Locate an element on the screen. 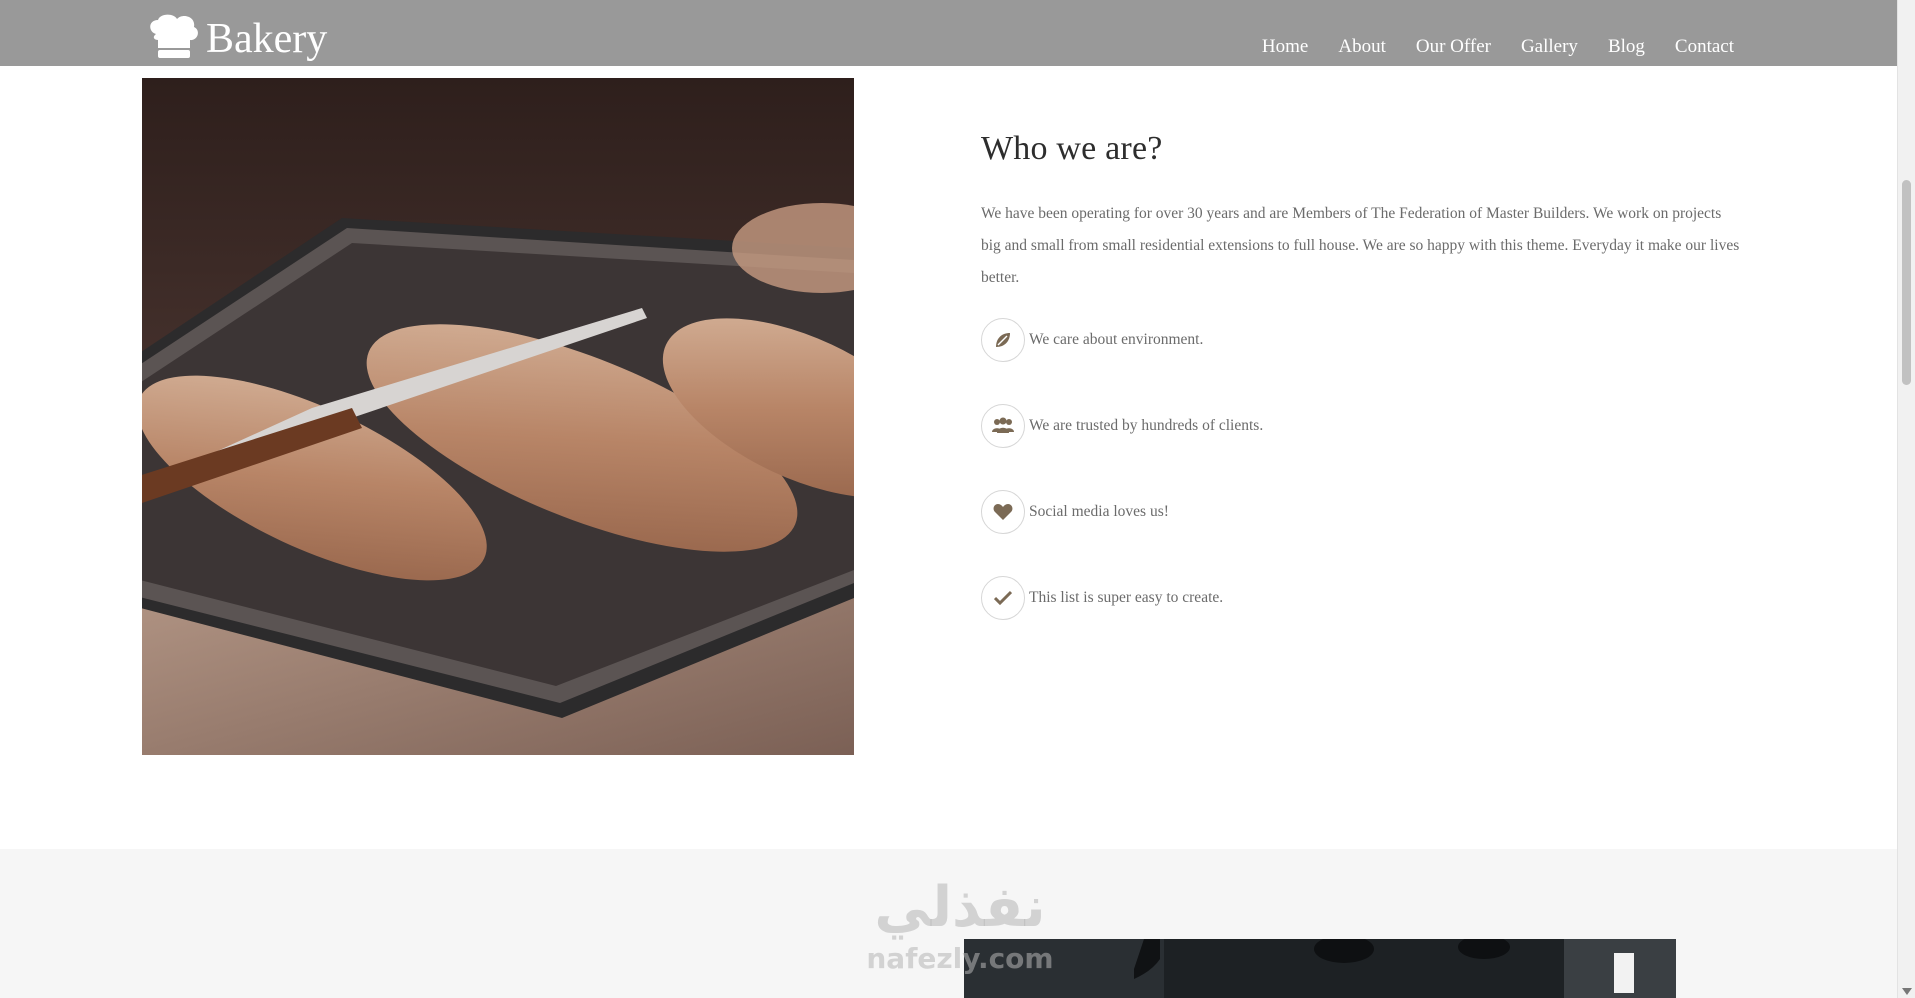  nav-home: Home is located at coordinates (1285, 47).